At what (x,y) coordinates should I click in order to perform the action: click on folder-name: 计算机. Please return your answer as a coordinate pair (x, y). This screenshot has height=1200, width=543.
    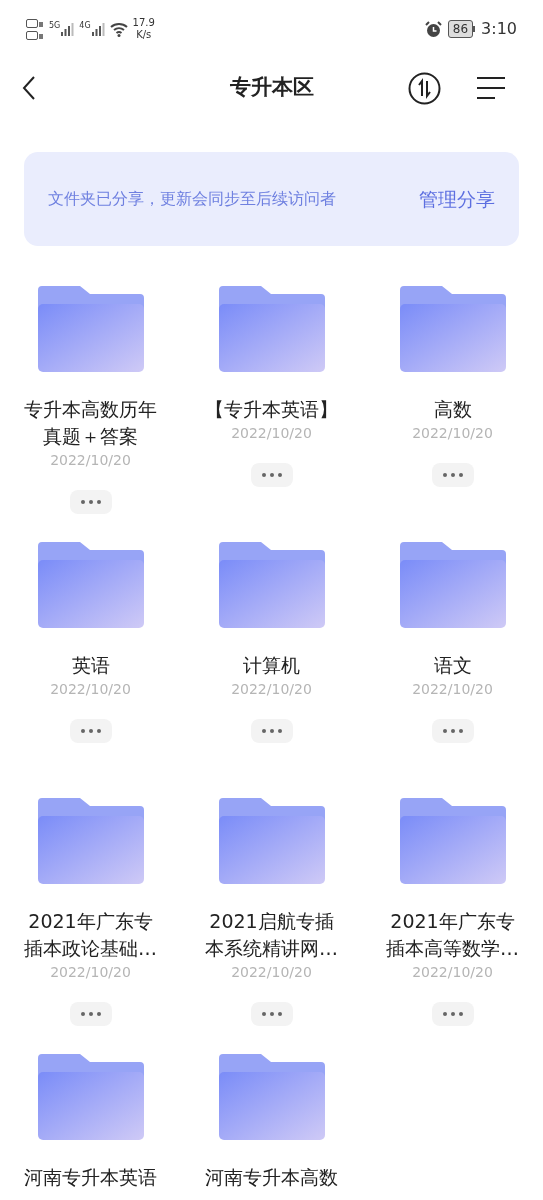
    Looking at the image, I should click on (271, 665).